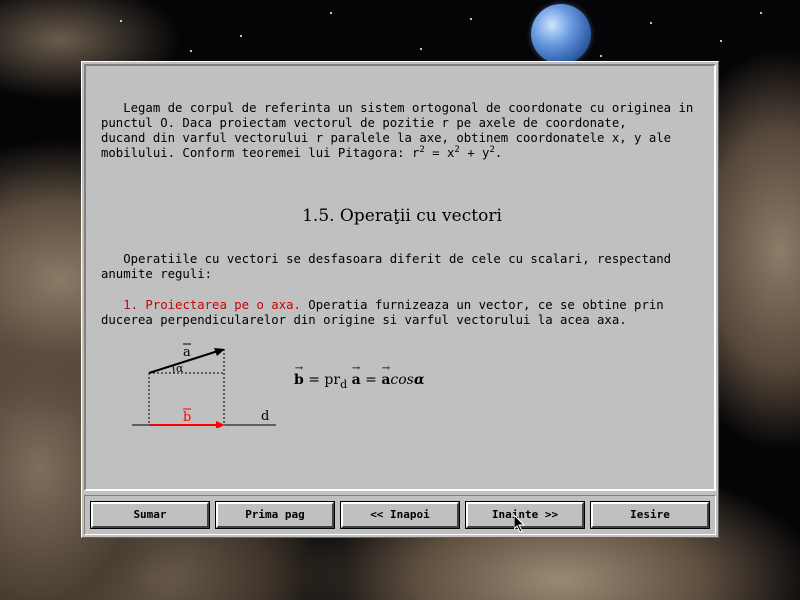  Describe the element at coordinates (150, 515) in the screenshot. I see `sumar-button: Sumar` at that location.